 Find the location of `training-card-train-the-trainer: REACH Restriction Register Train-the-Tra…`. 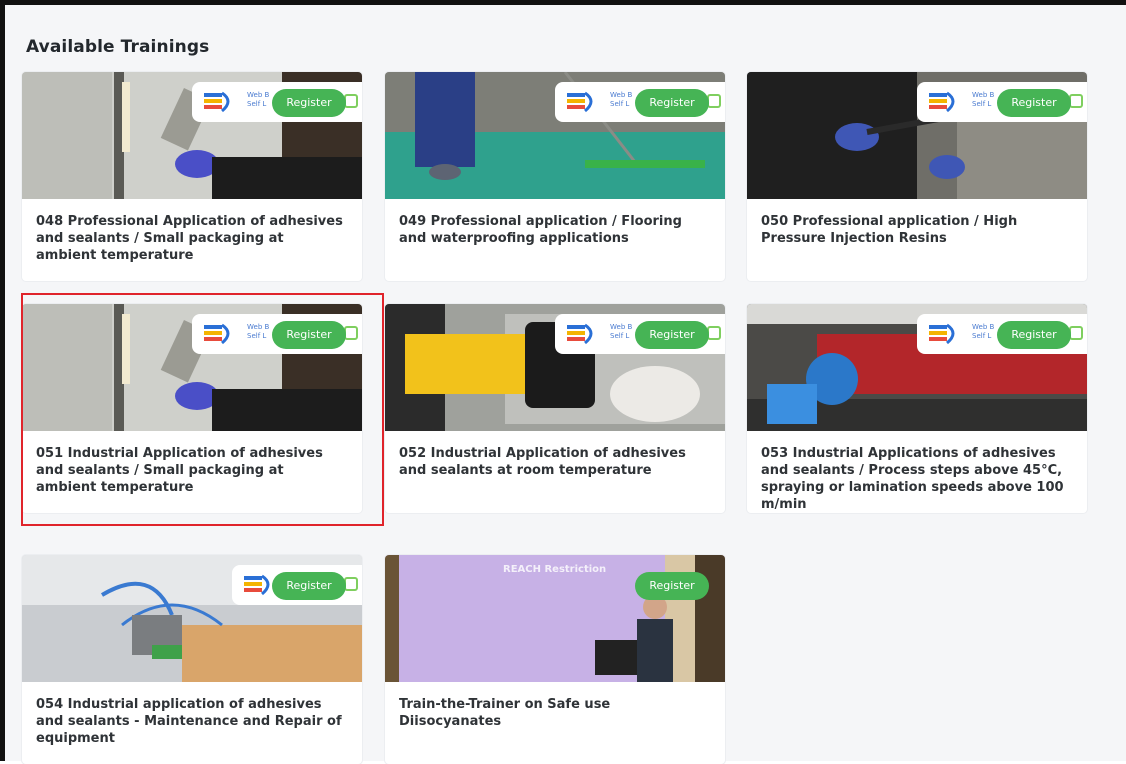

training-card-train-the-trainer: REACH Restriction Register Train-the-Tra… is located at coordinates (555, 659).